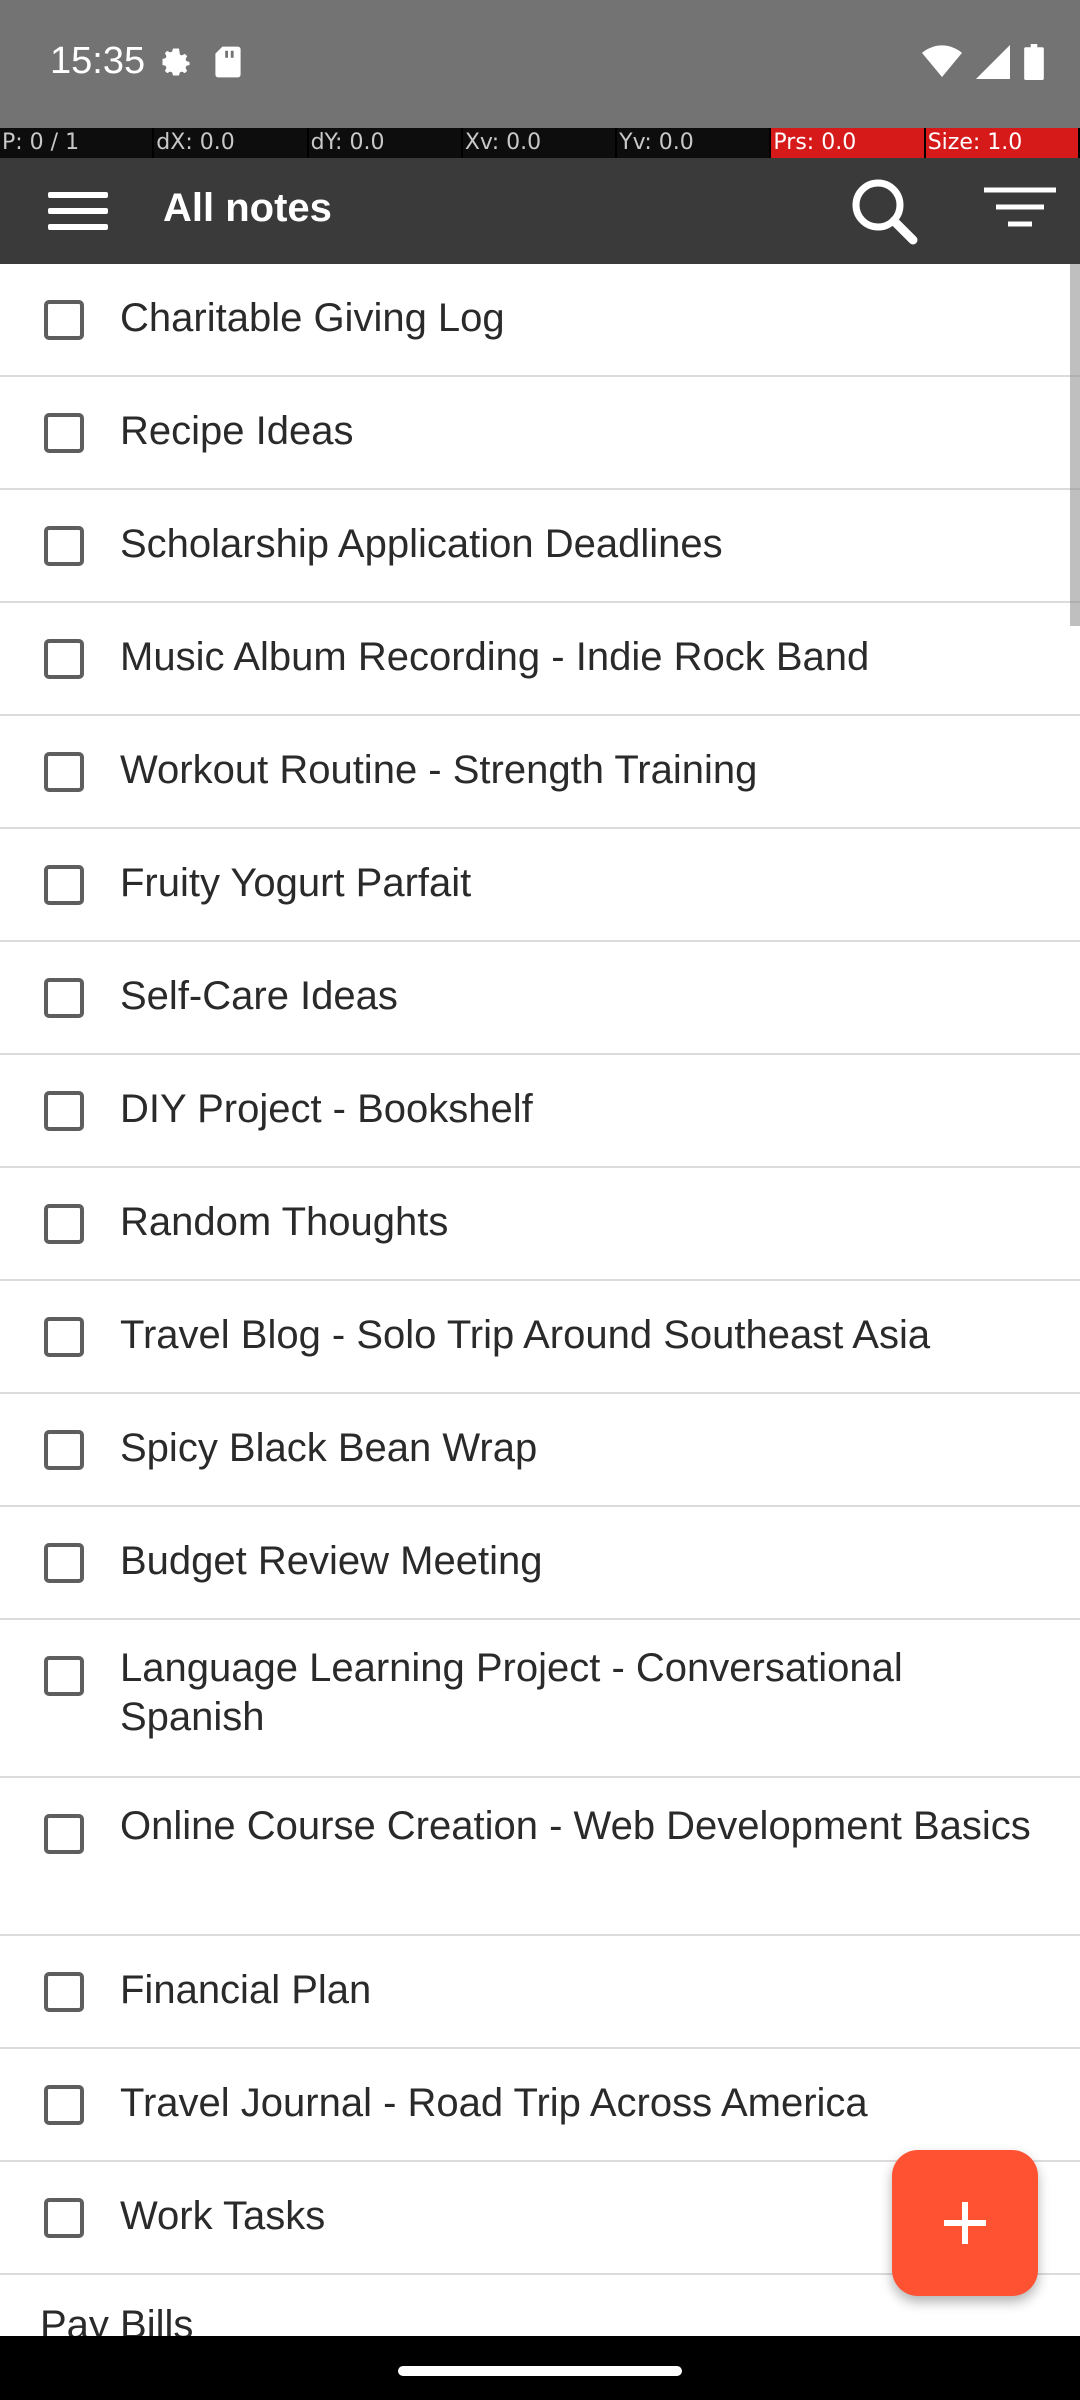  I want to click on debug-size: Size: 1.0, so click(1002, 143).